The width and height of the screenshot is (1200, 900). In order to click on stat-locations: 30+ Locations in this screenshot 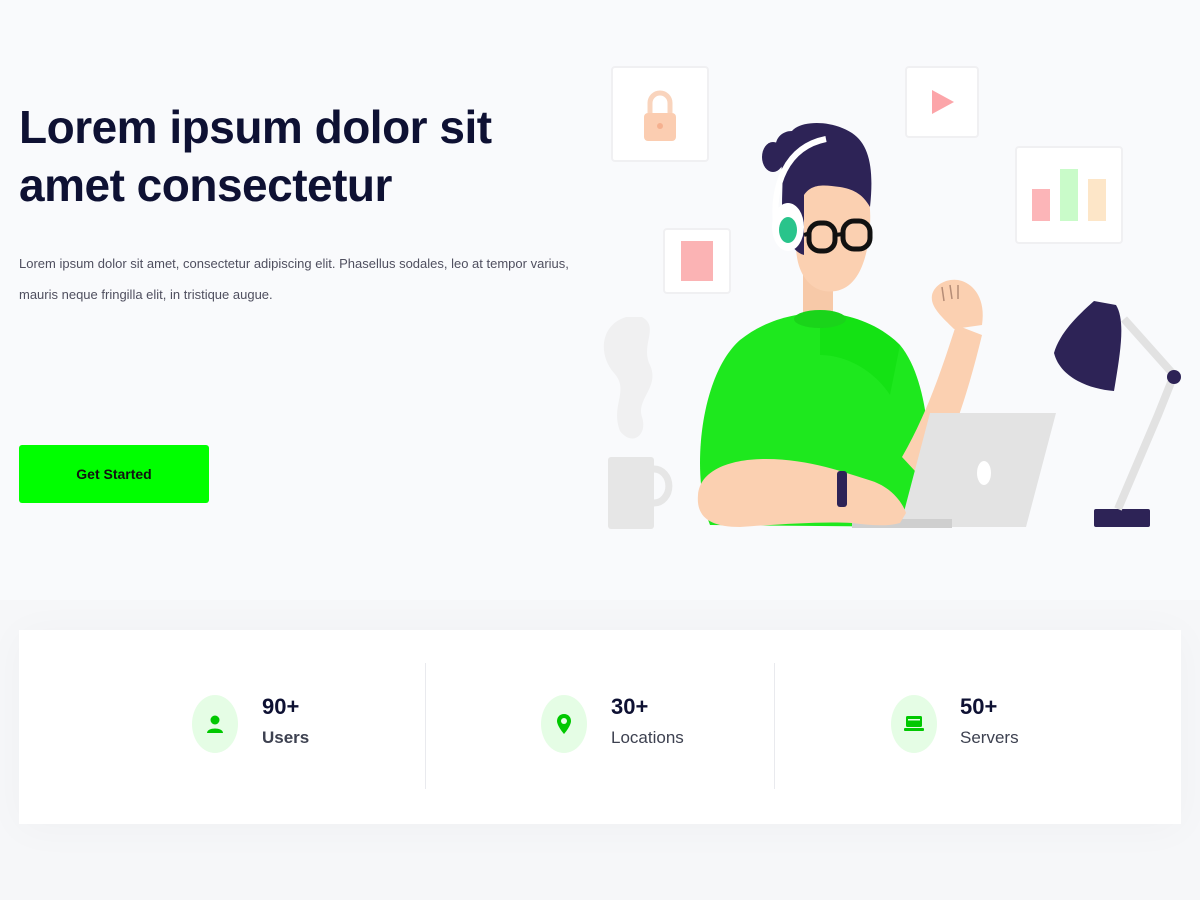, I will do `click(599, 727)`.